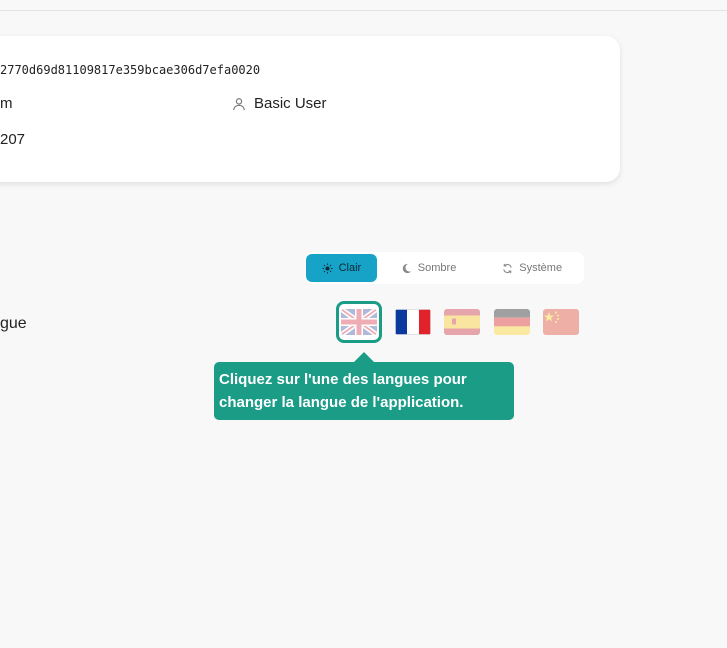 The image size is (727, 648). I want to click on china-flag-icon, so click(561, 322).